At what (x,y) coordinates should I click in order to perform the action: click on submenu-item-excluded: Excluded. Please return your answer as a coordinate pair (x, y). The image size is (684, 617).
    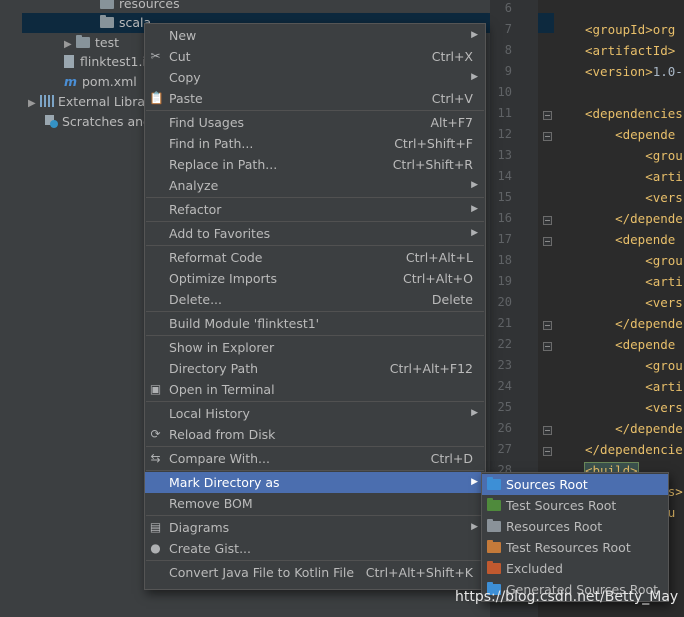
    Looking at the image, I should click on (575, 568).